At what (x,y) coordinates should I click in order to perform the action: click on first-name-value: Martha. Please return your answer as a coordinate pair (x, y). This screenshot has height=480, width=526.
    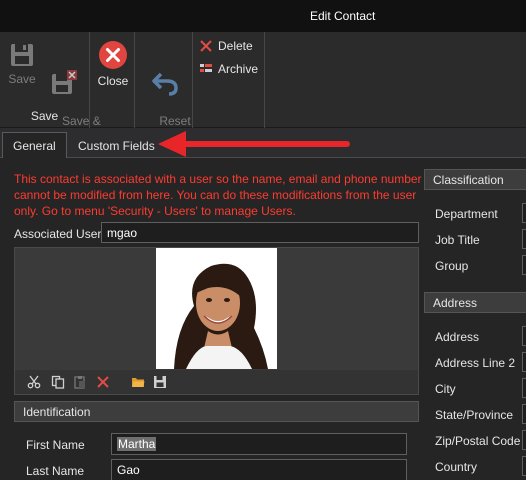
    Looking at the image, I should click on (137, 444).